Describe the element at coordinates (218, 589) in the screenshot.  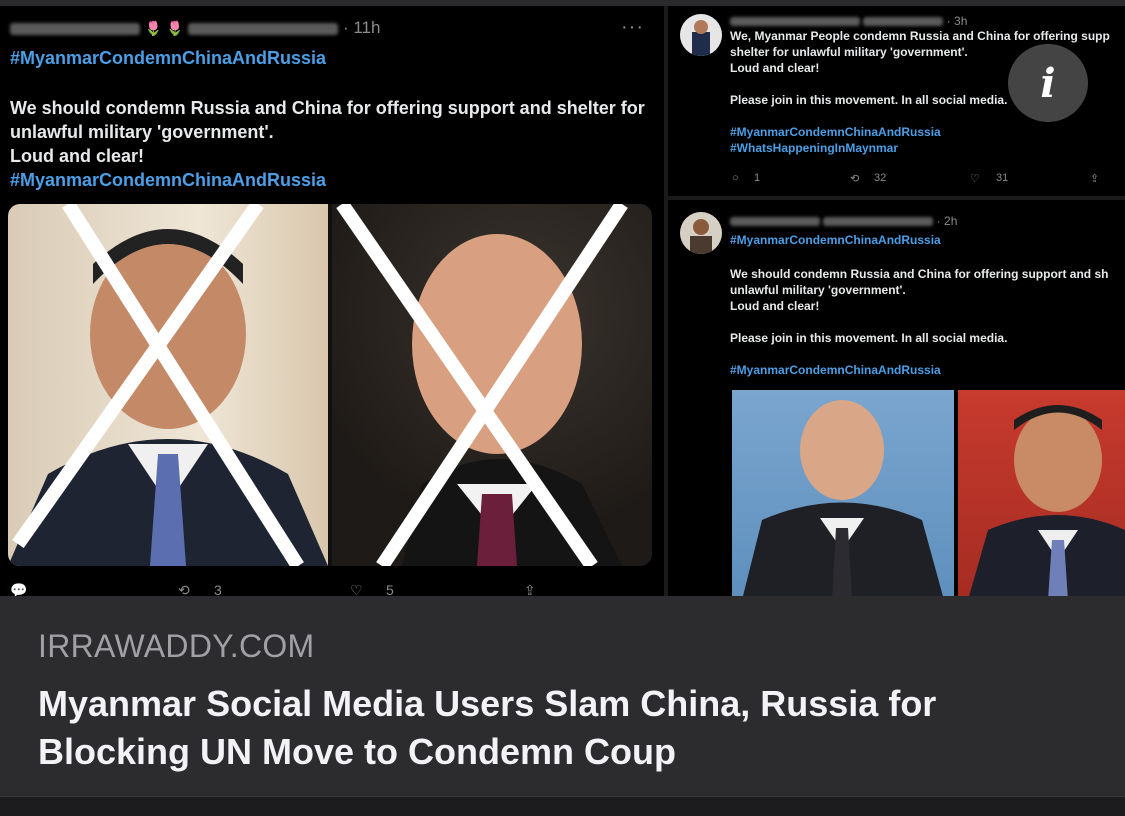
I see `retweet-count: 3` at that location.